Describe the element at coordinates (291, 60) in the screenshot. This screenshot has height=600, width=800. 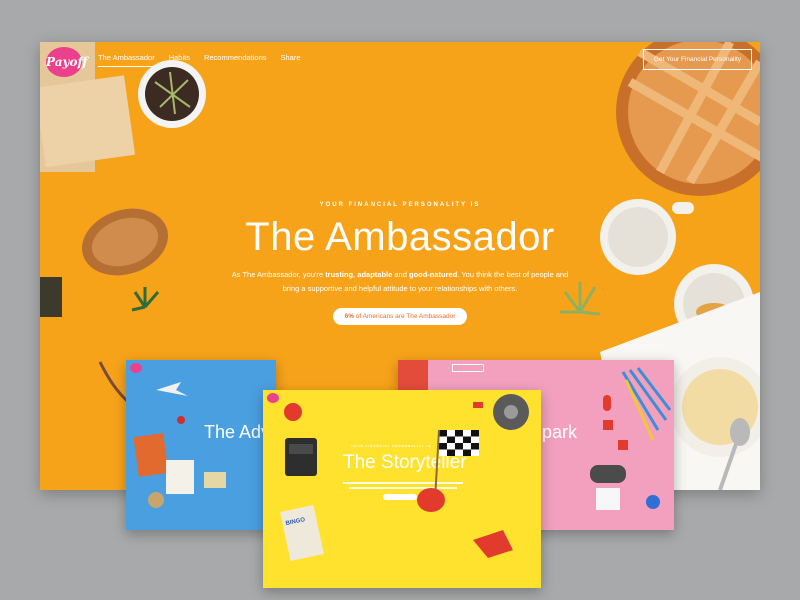
I see `nav-item-share: Share` at that location.